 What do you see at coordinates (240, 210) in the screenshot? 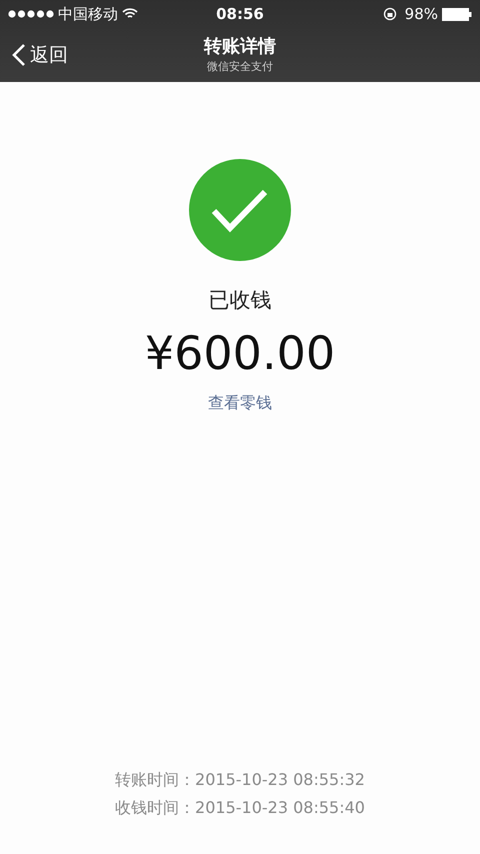
I see `check-circle-icon` at bounding box center [240, 210].